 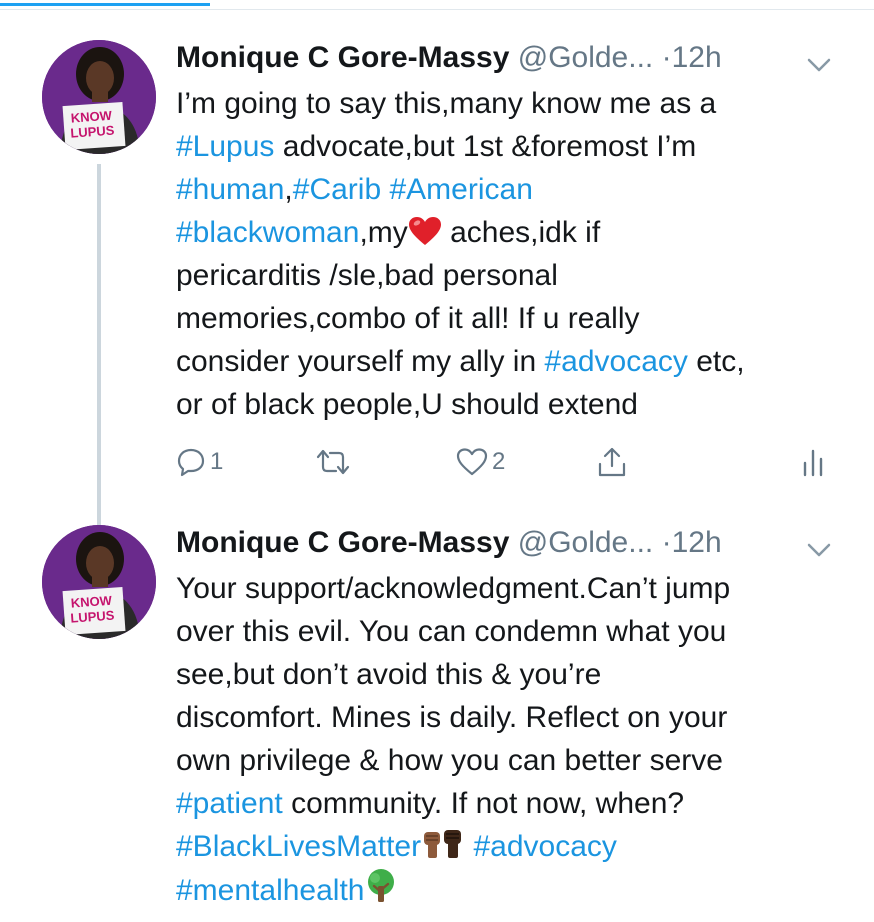 I want to click on text-span: aches,idk if, so click(x=521, y=232).